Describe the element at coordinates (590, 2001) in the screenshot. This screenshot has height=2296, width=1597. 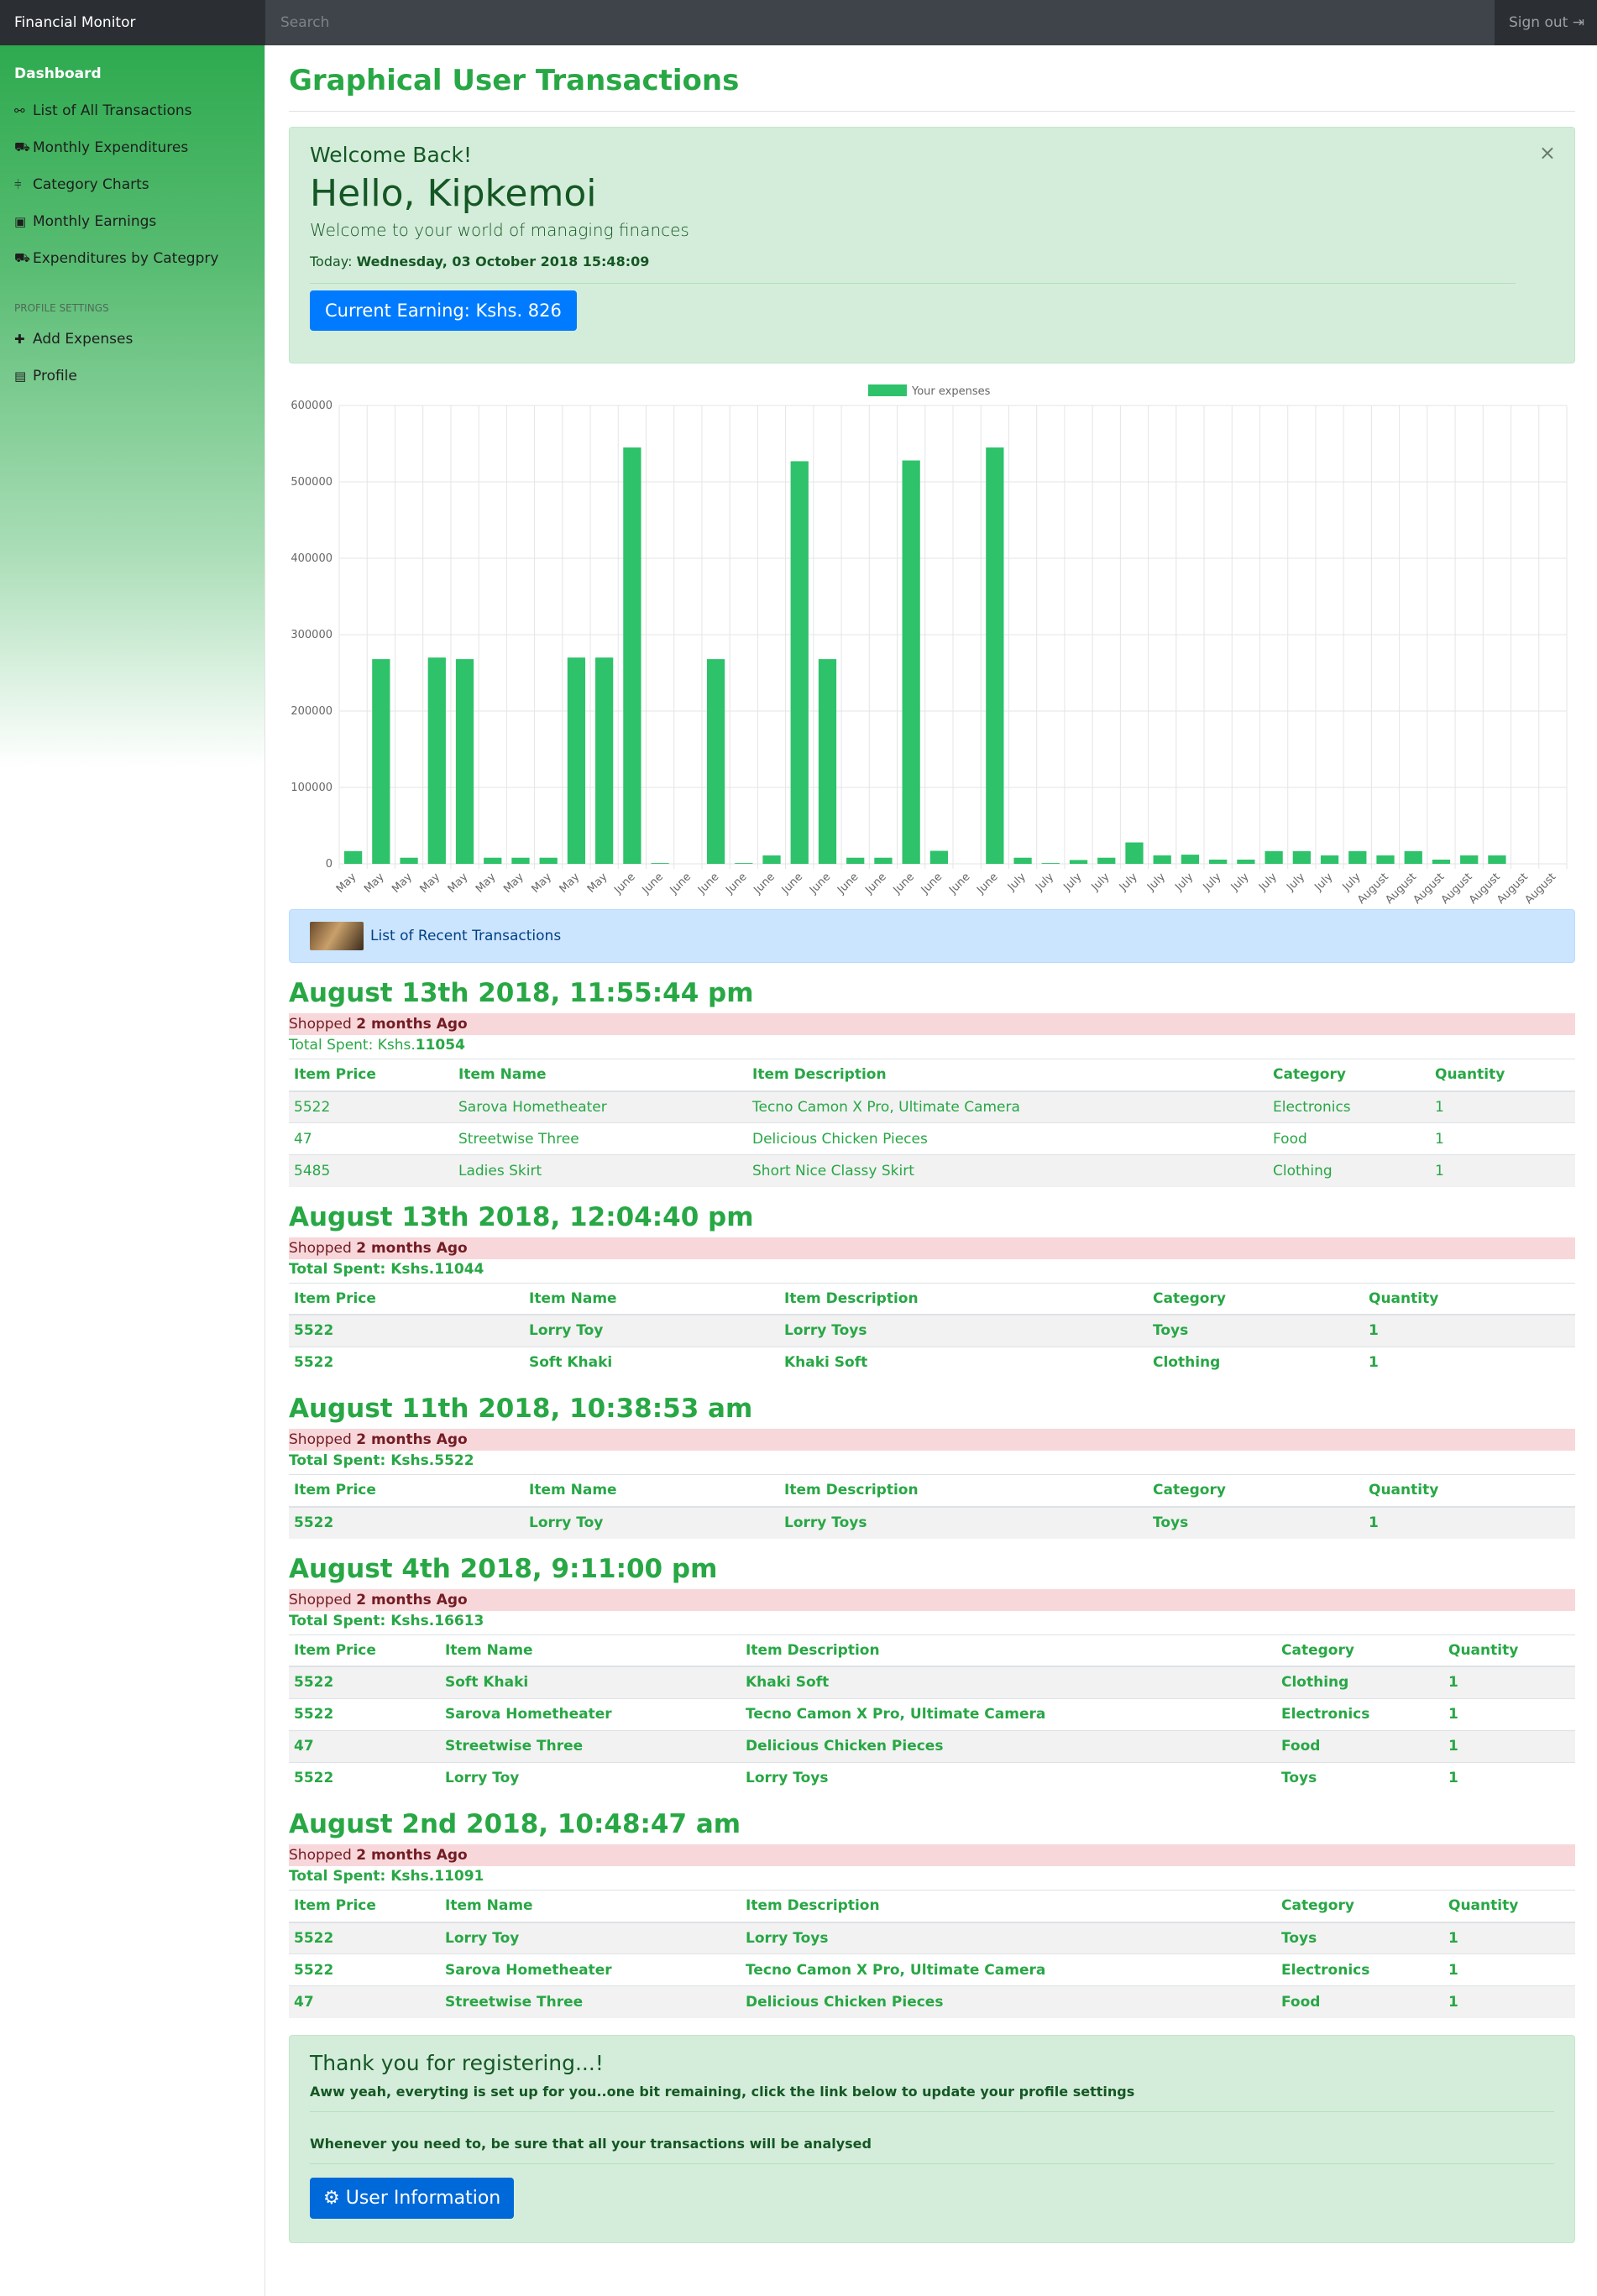
I see `table-cell: Streetwise Three` at that location.